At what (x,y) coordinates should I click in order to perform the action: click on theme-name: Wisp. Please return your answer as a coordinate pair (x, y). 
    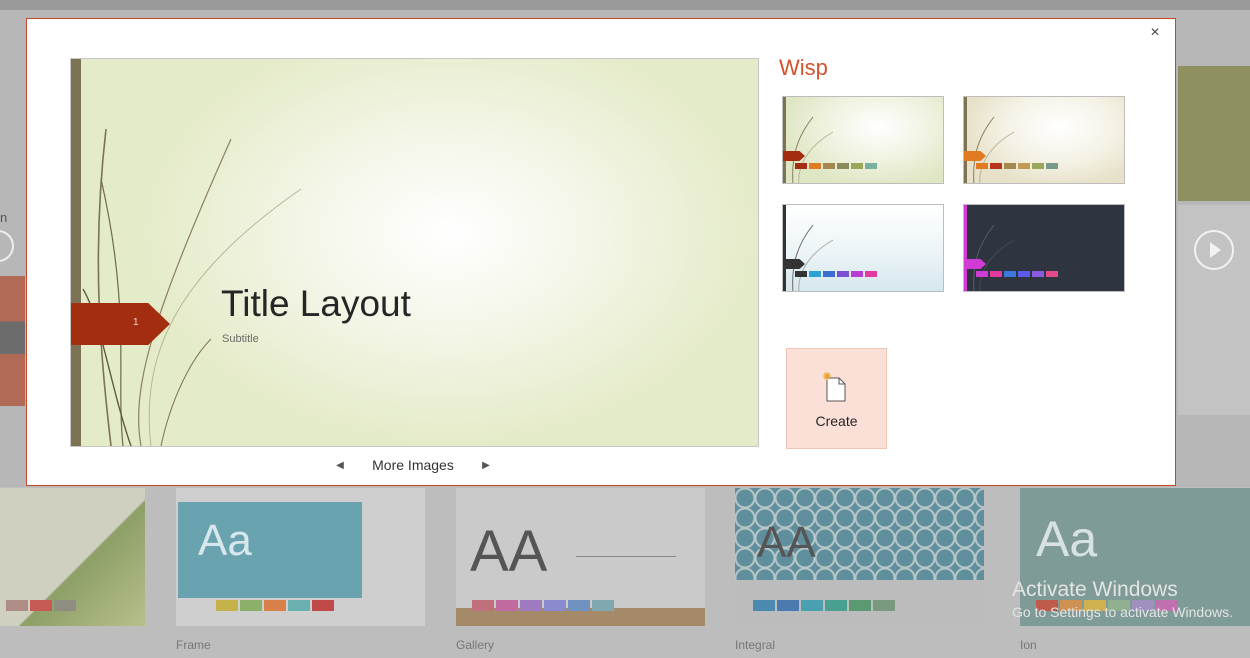
    Looking at the image, I should click on (803, 67).